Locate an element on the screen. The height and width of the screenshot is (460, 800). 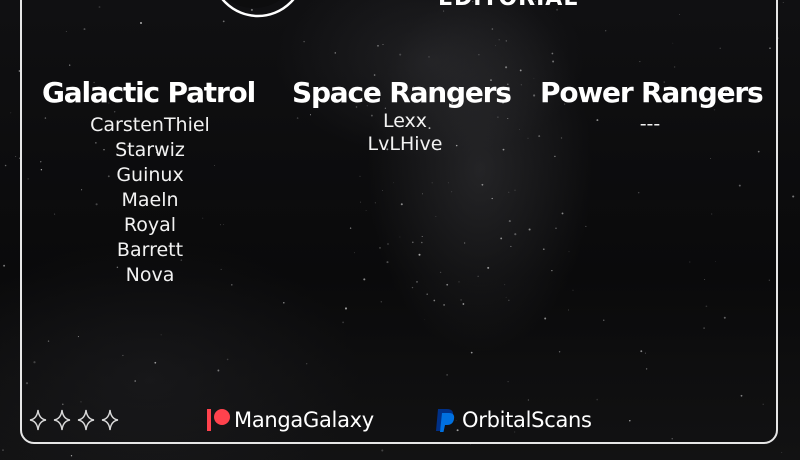
list-item: --- is located at coordinates (650, 124).